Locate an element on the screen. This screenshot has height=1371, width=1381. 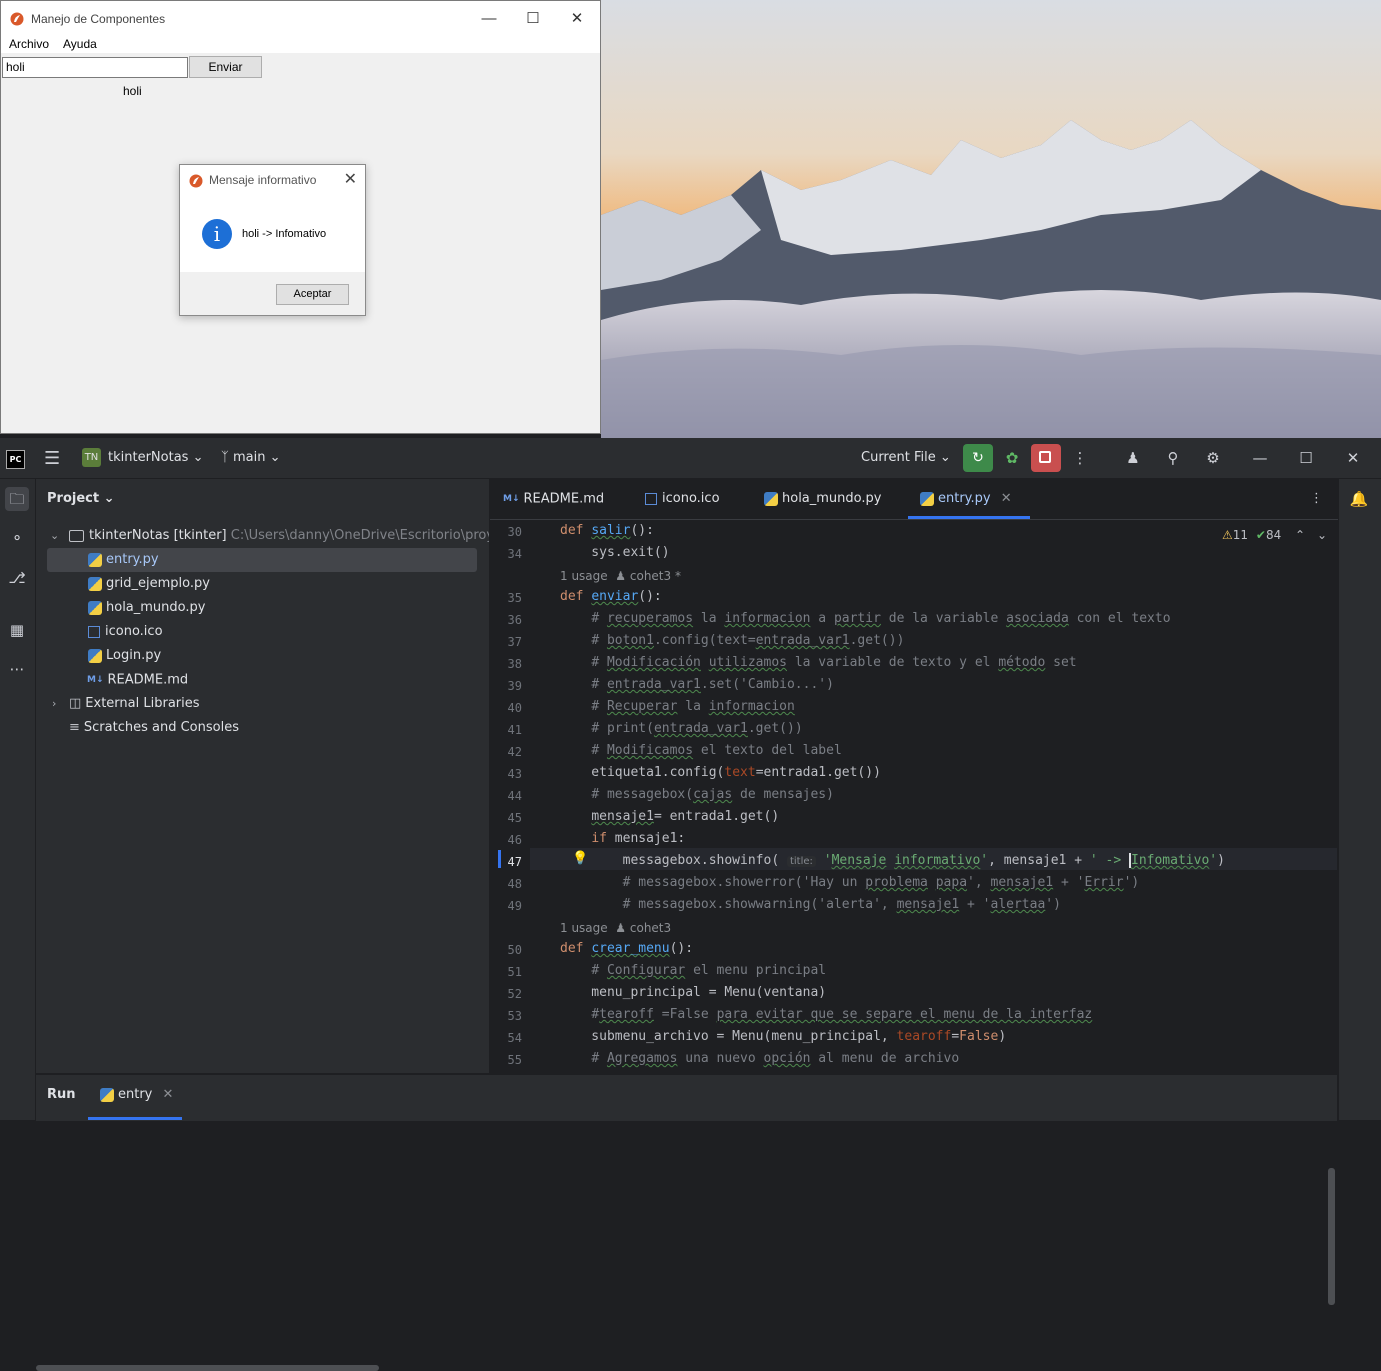
project-panel-title: Project ⌄ is located at coordinates (81, 498).